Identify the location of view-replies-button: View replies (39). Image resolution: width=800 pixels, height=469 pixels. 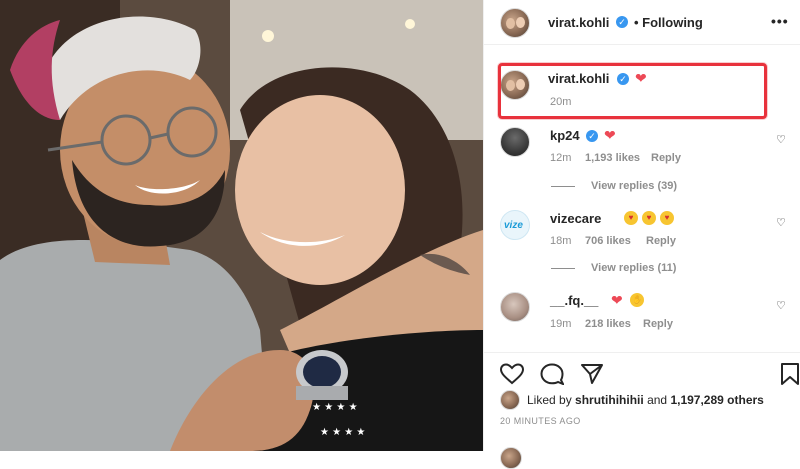
(634, 186).